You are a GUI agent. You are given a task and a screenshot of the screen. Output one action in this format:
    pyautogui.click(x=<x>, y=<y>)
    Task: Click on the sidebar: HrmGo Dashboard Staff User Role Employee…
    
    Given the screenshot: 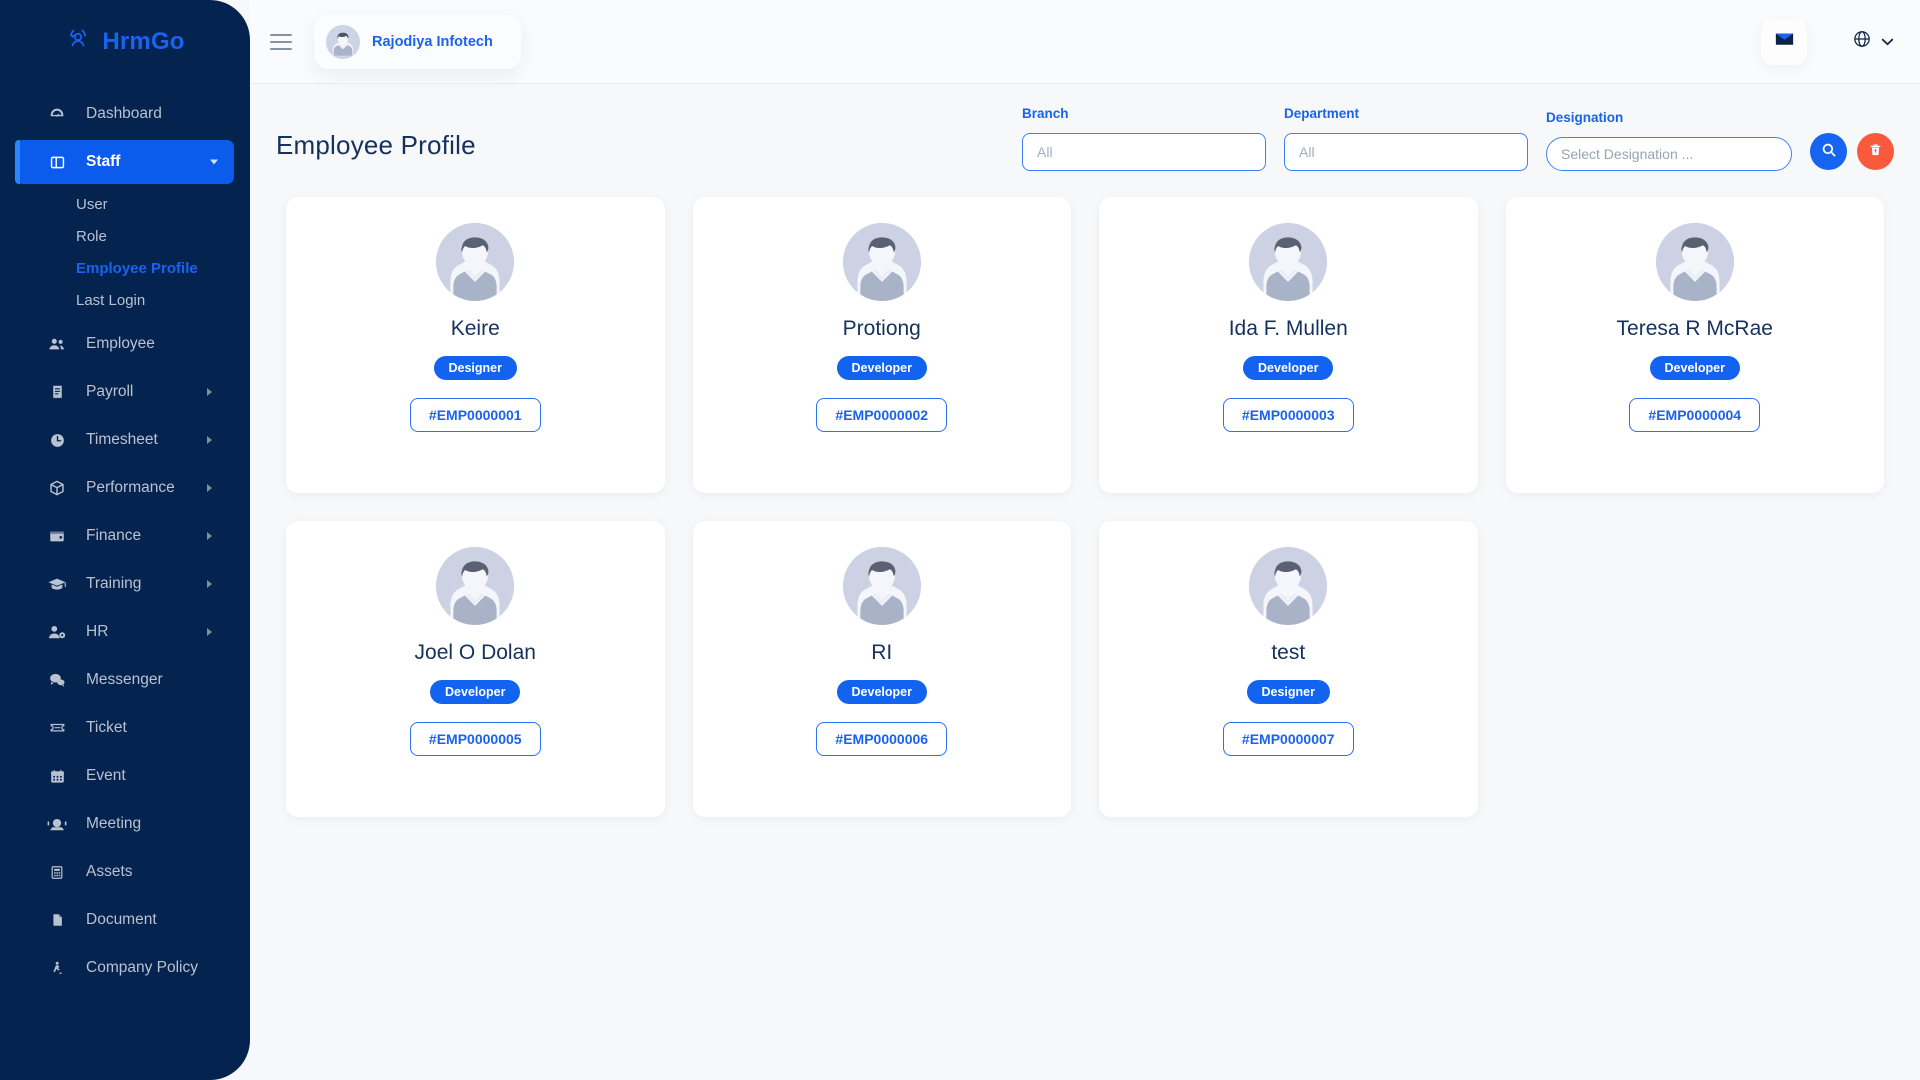 What is the action you would take?
    pyautogui.click(x=125, y=540)
    